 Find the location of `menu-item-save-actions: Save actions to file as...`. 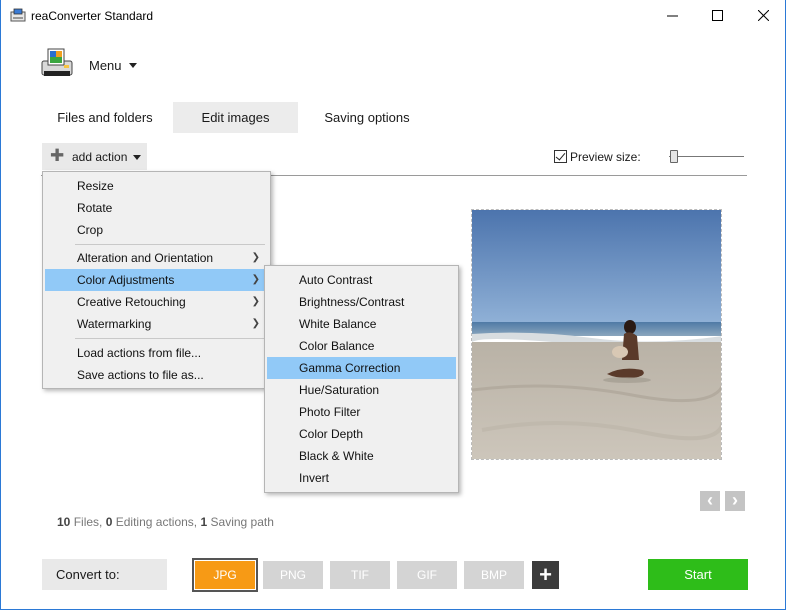

menu-item-save-actions: Save actions to file as... is located at coordinates (156, 375).